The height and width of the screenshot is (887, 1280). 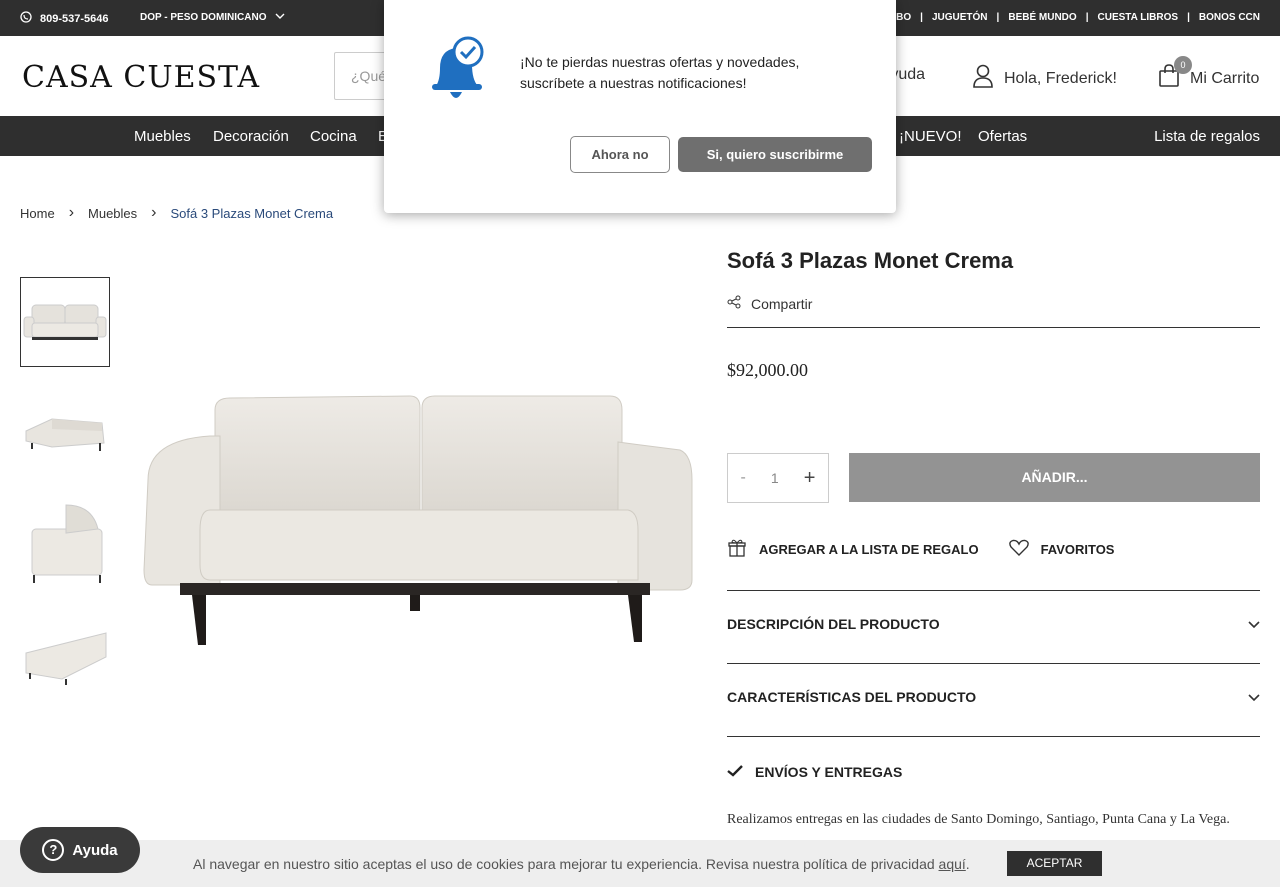 I want to click on qty-plus-button: +, so click(x=810, y=478).